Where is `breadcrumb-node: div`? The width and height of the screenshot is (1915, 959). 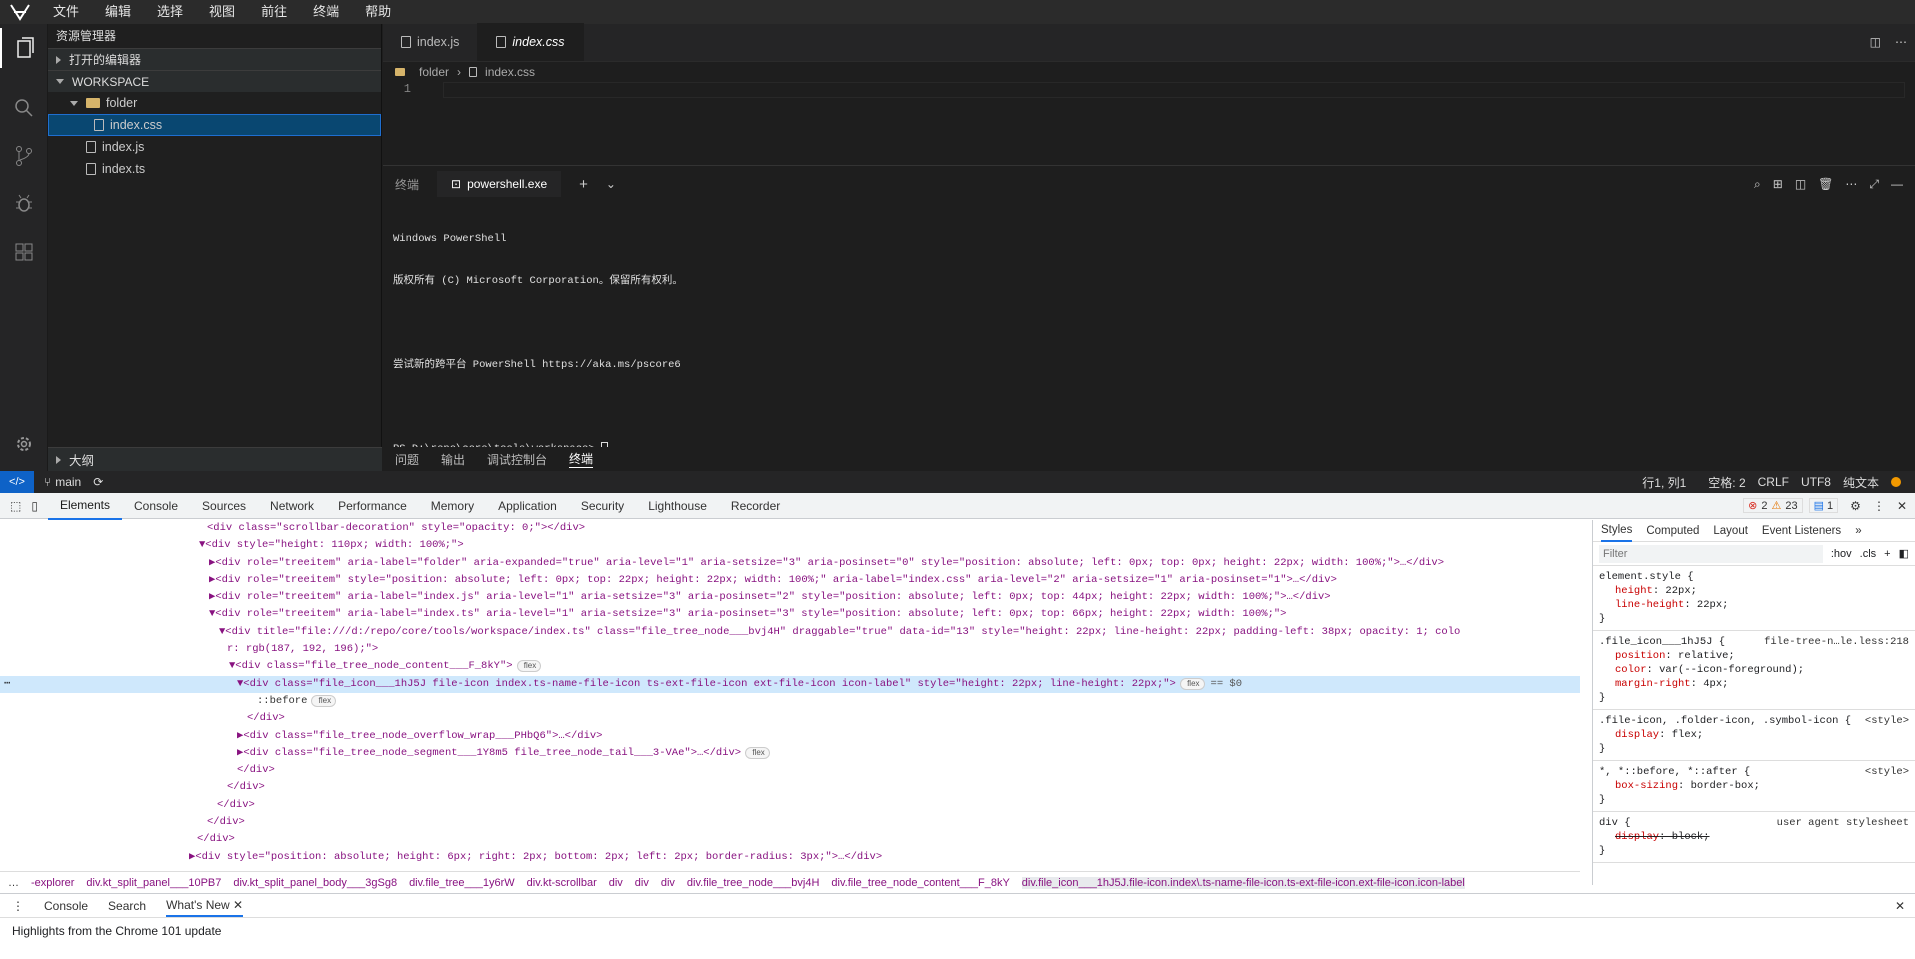 breadcrumb-node: div is located at coordinates (668, 883).